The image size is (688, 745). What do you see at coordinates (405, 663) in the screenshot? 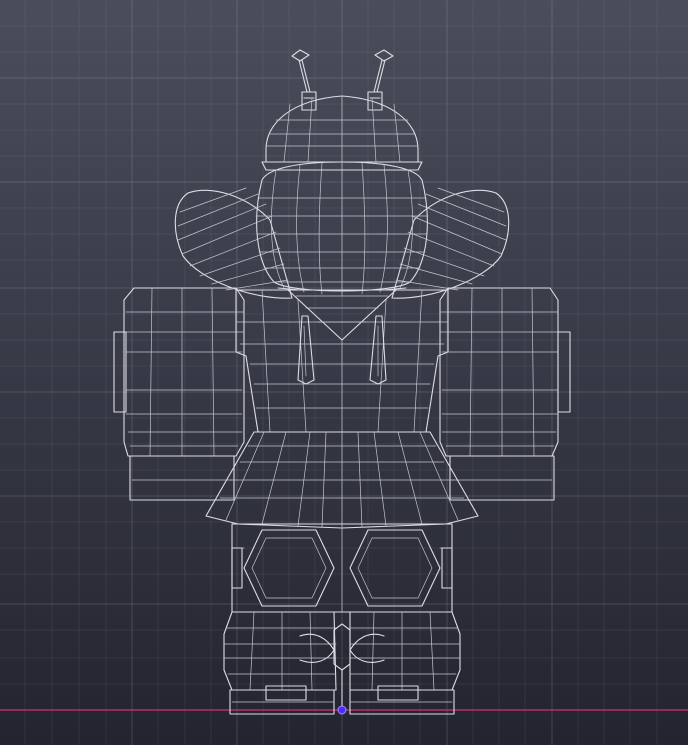
I see `leg-right` at bounding box center [405, 663].